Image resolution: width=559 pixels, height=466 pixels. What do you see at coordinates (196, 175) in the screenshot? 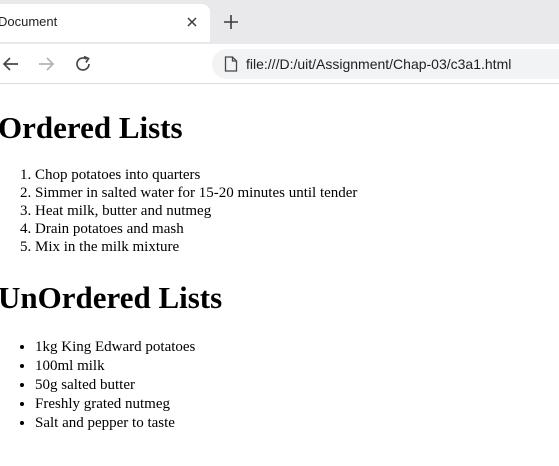
I see `list-item: Chop potatoes into quarters` at bounding box center [196, 175].